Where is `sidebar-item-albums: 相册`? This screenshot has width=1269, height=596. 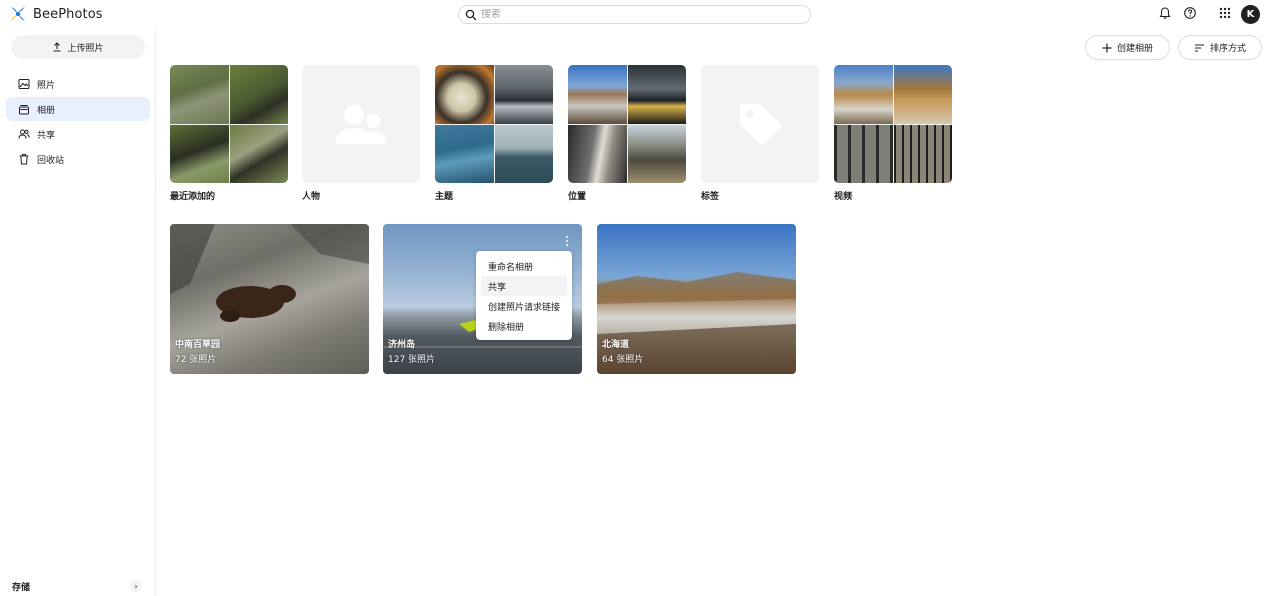
sidebar-item-albums: 相册 is located at coordinates (78, 109).